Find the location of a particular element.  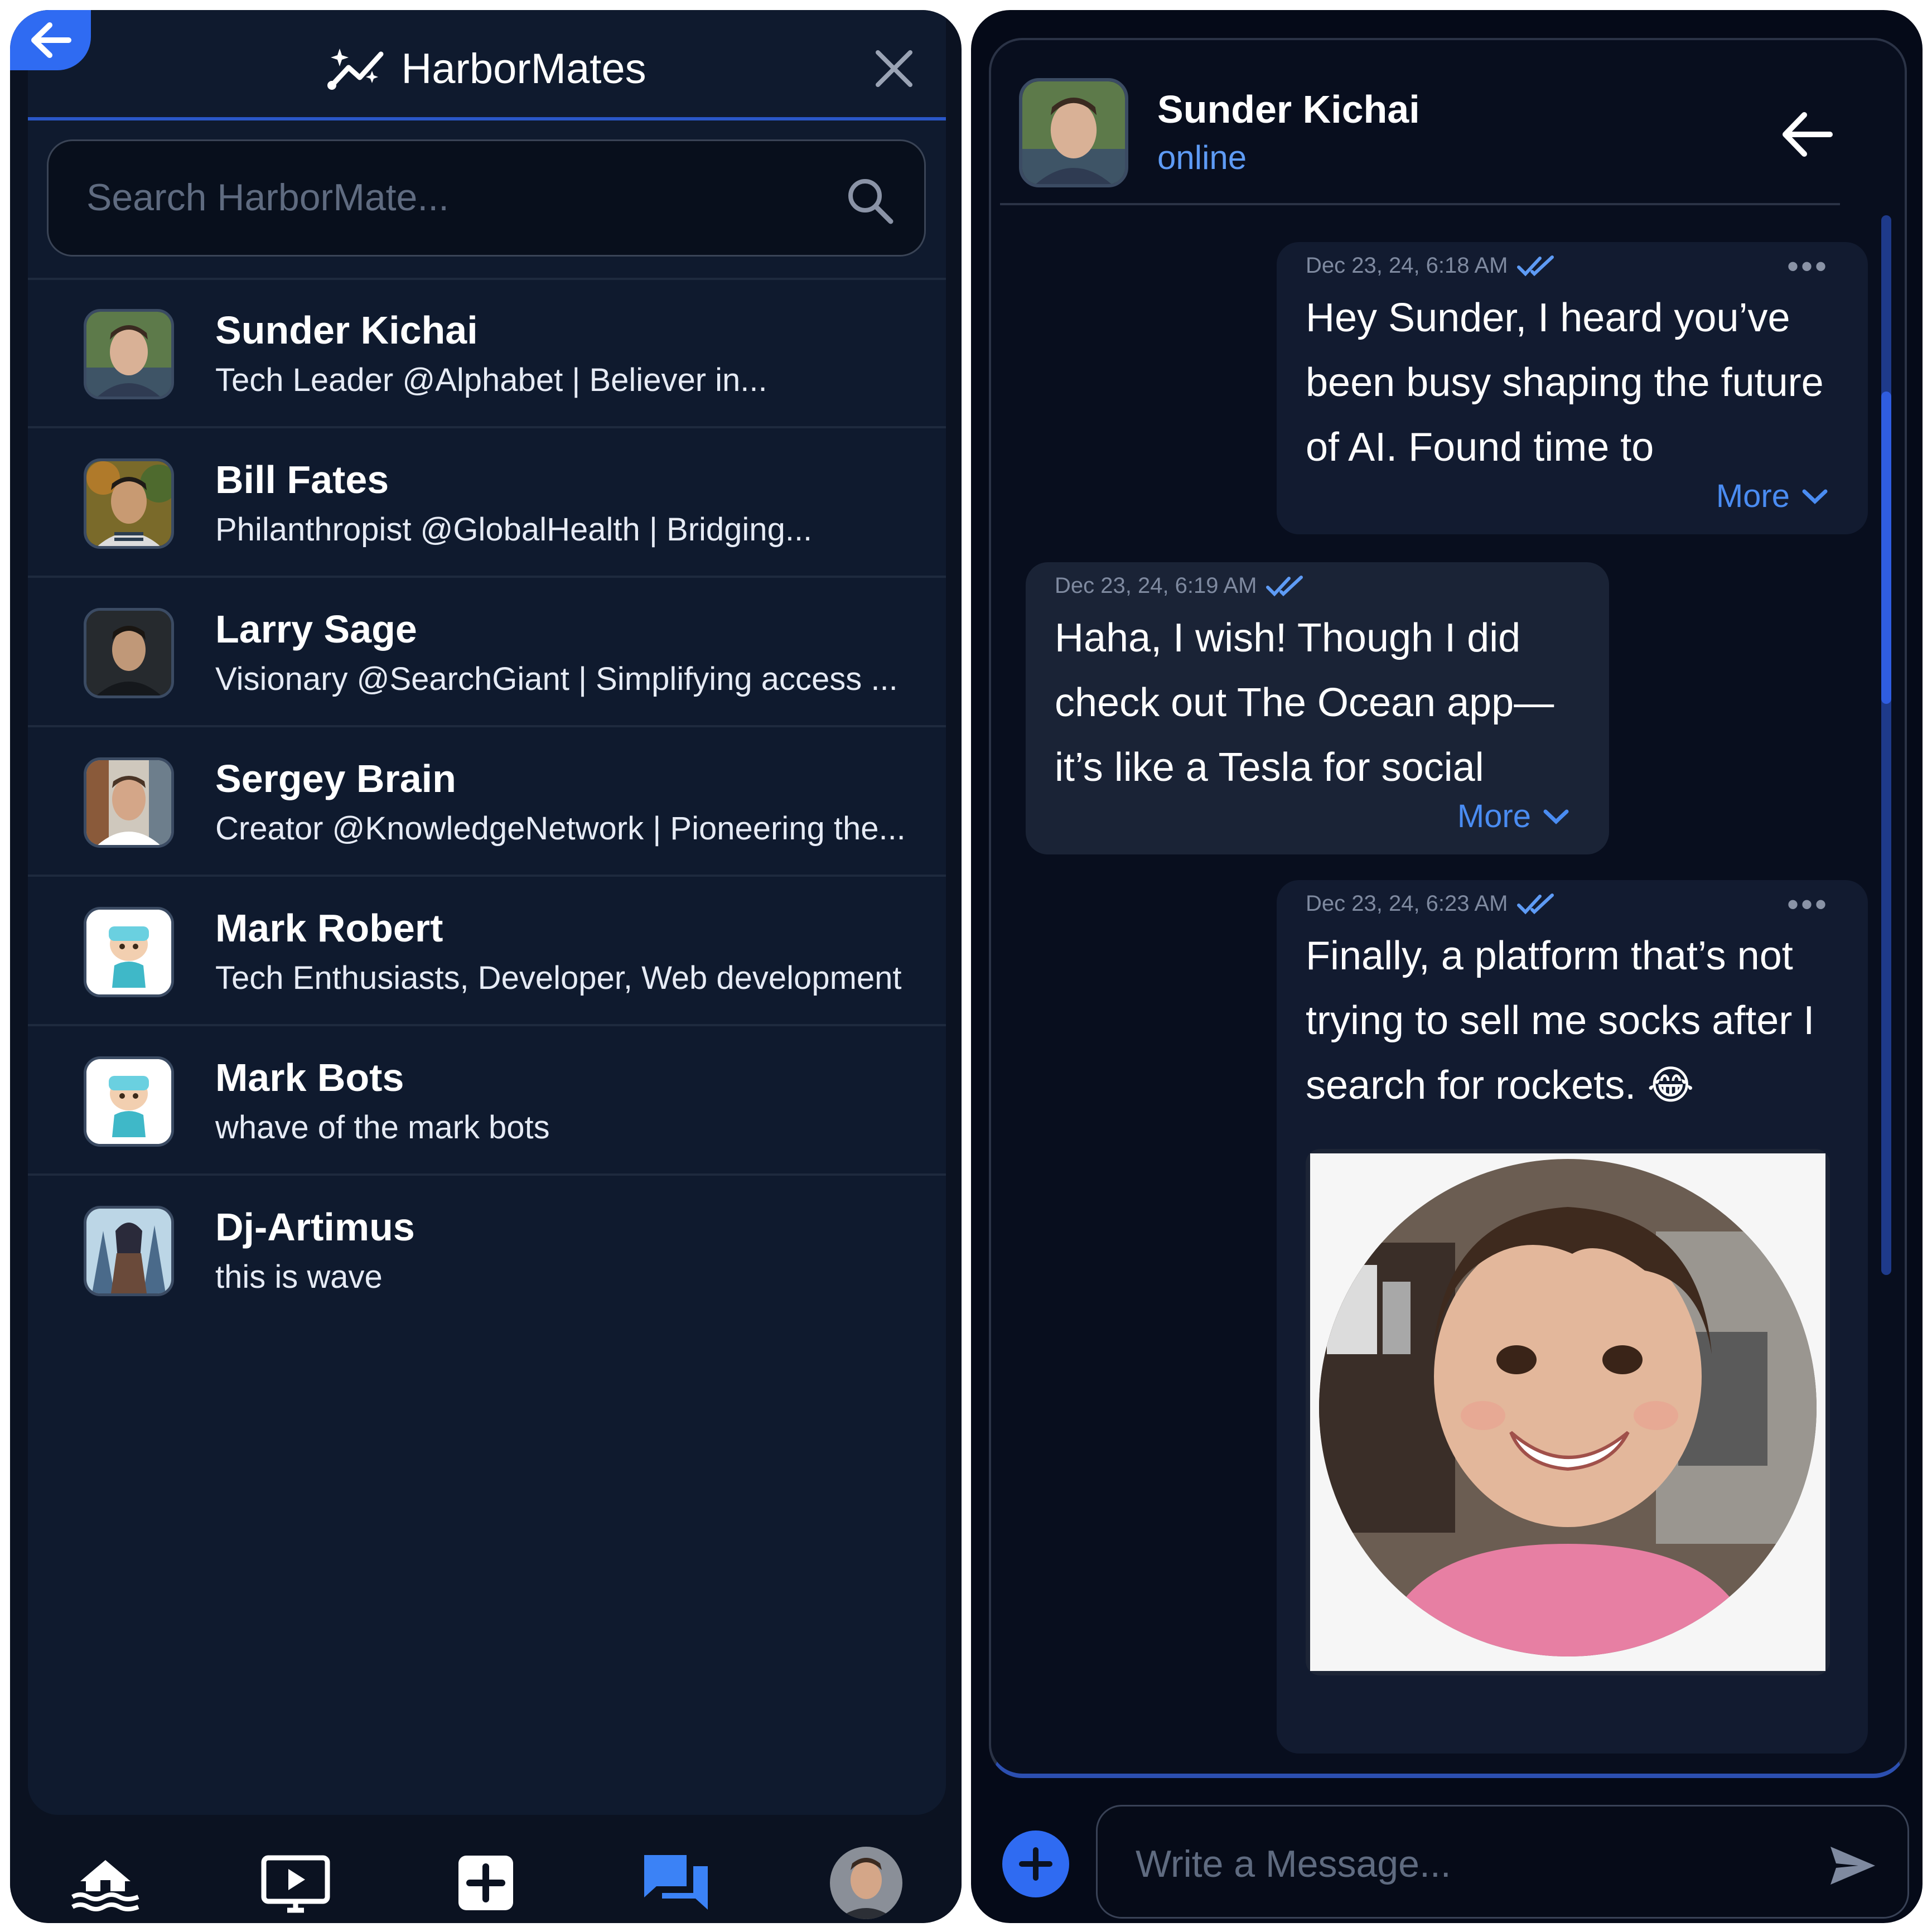

home-boat-icon is located at coordinates (105, 1885).